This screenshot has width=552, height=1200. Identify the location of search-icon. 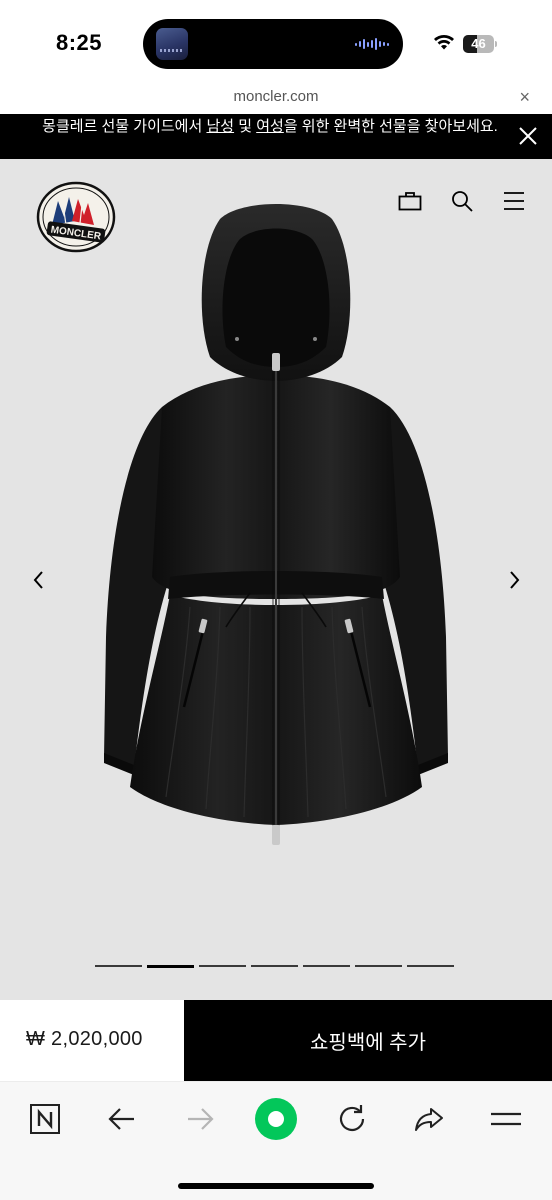
(462, 201).